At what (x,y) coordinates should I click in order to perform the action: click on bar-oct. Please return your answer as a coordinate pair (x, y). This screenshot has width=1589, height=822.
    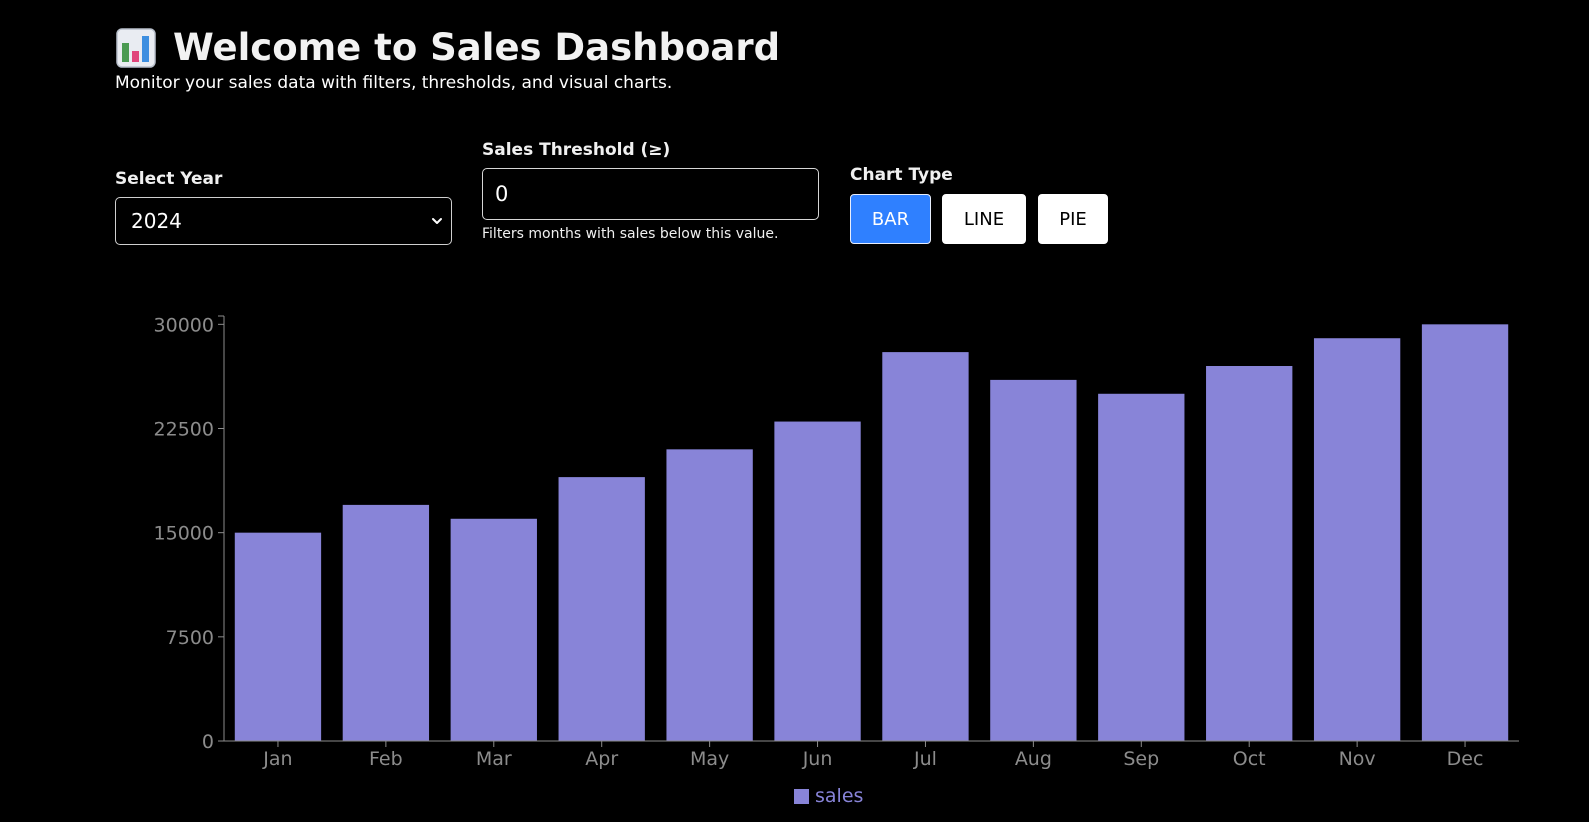
    Looking at the image, I should click on (1249, 553).